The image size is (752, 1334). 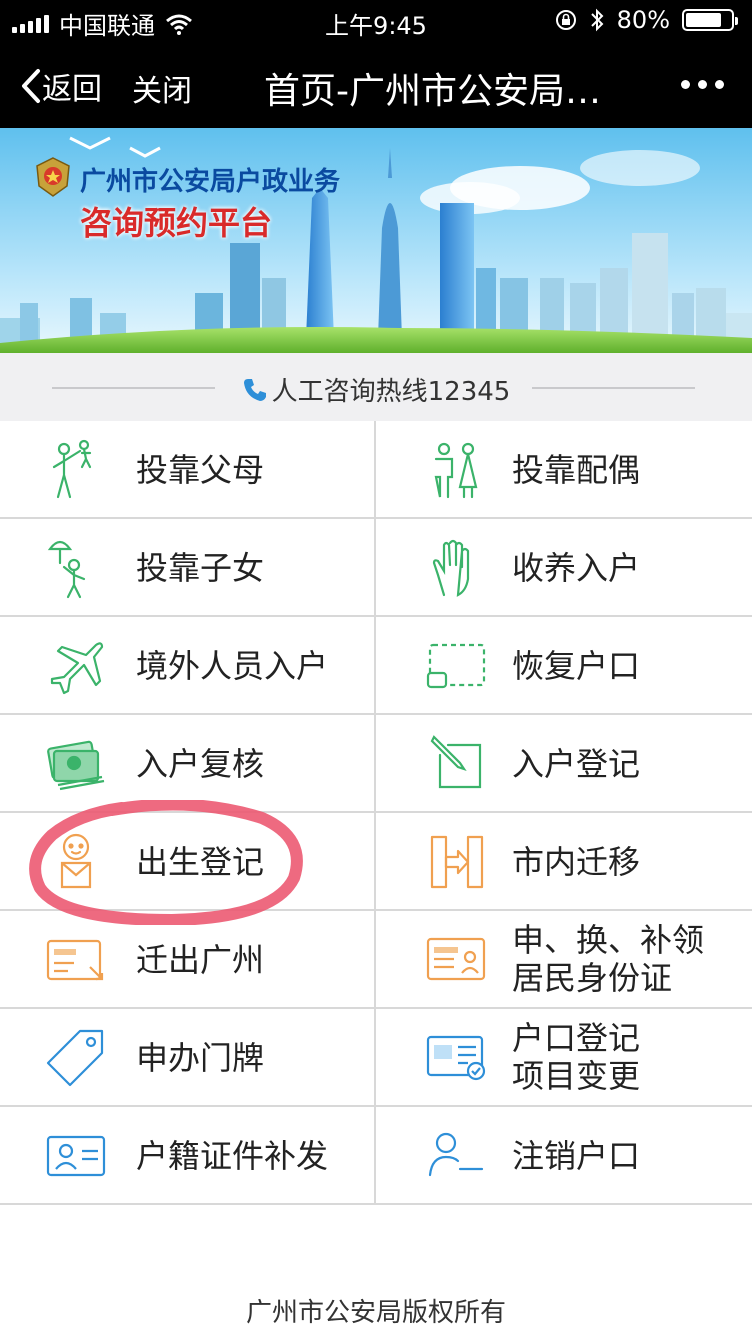 I want to click on service-adoption: 收养入户, so click(x=564, y=567).